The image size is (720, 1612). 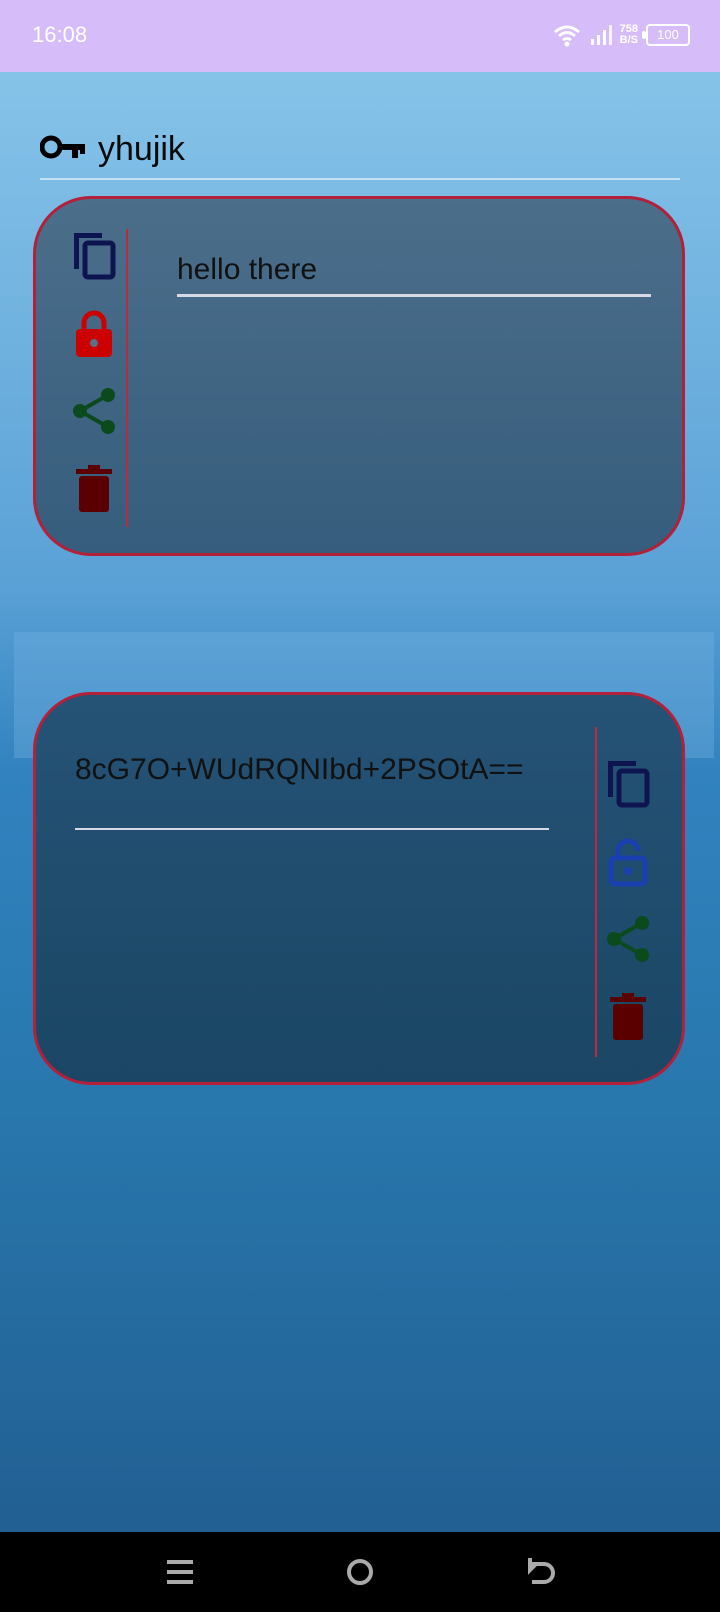 I want to click on unlock-icon, so click(x=628, y=861).